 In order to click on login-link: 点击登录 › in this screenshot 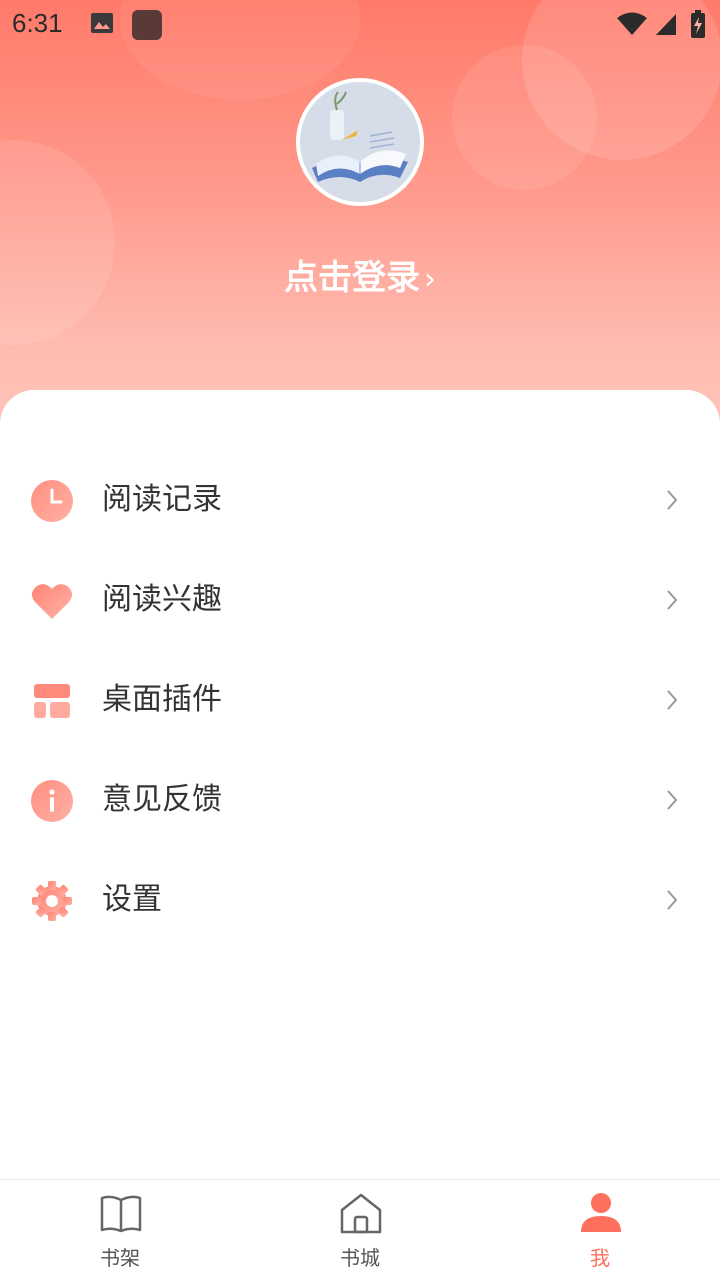, I will do `click(360, 274)`.